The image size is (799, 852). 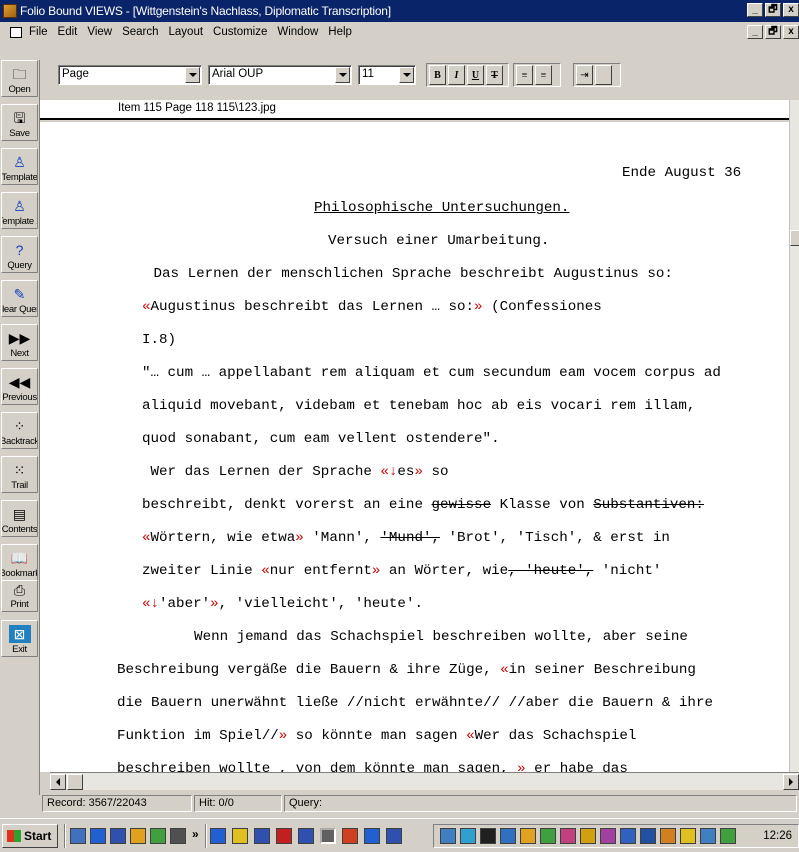 I want to click on vertical-scroll-thumb, so click(x=794, y=238).